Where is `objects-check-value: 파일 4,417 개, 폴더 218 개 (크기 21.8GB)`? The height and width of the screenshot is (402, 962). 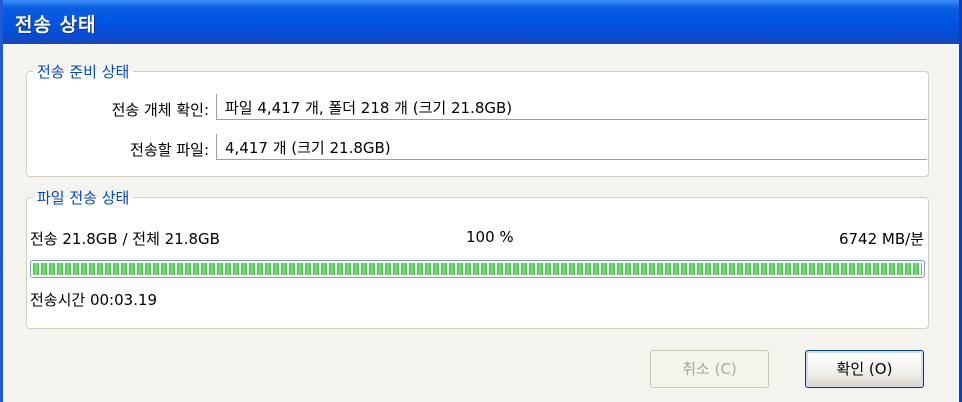
objects-check-value: 파일 4,417 개, 폴더 218 개 (크기 21.8GB) is located at coordinates (571, 107).